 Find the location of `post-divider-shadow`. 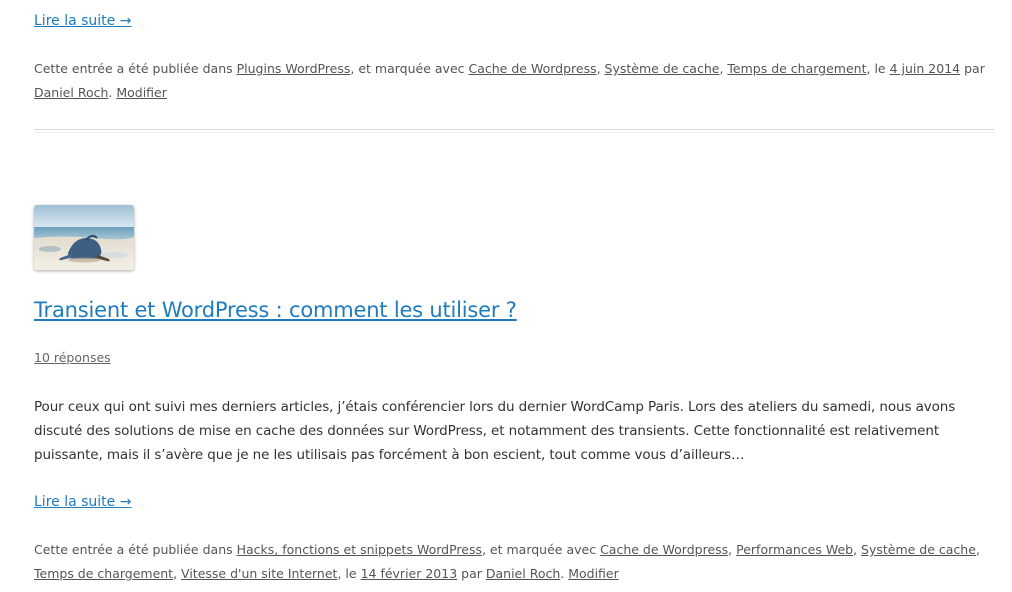

post-divider-shadow is located at coordinates (514, 132).